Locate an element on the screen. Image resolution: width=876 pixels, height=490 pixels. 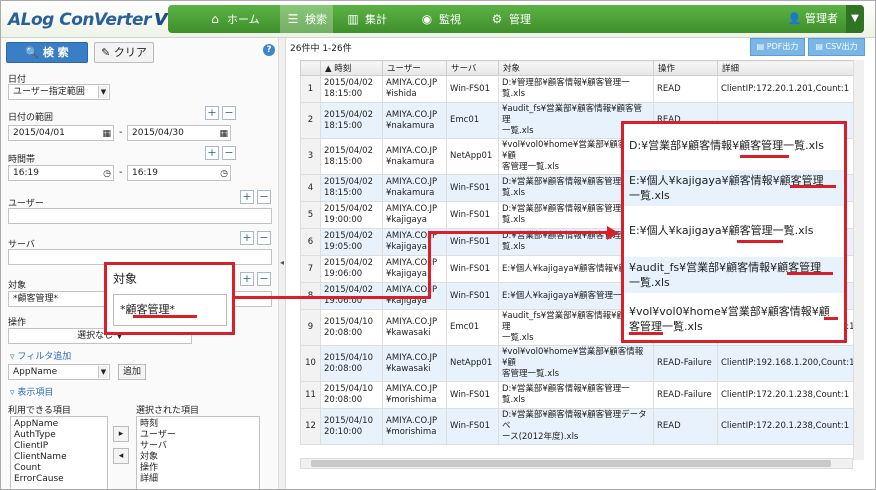
user-remove-button: − is located at coordinates (264, 197).